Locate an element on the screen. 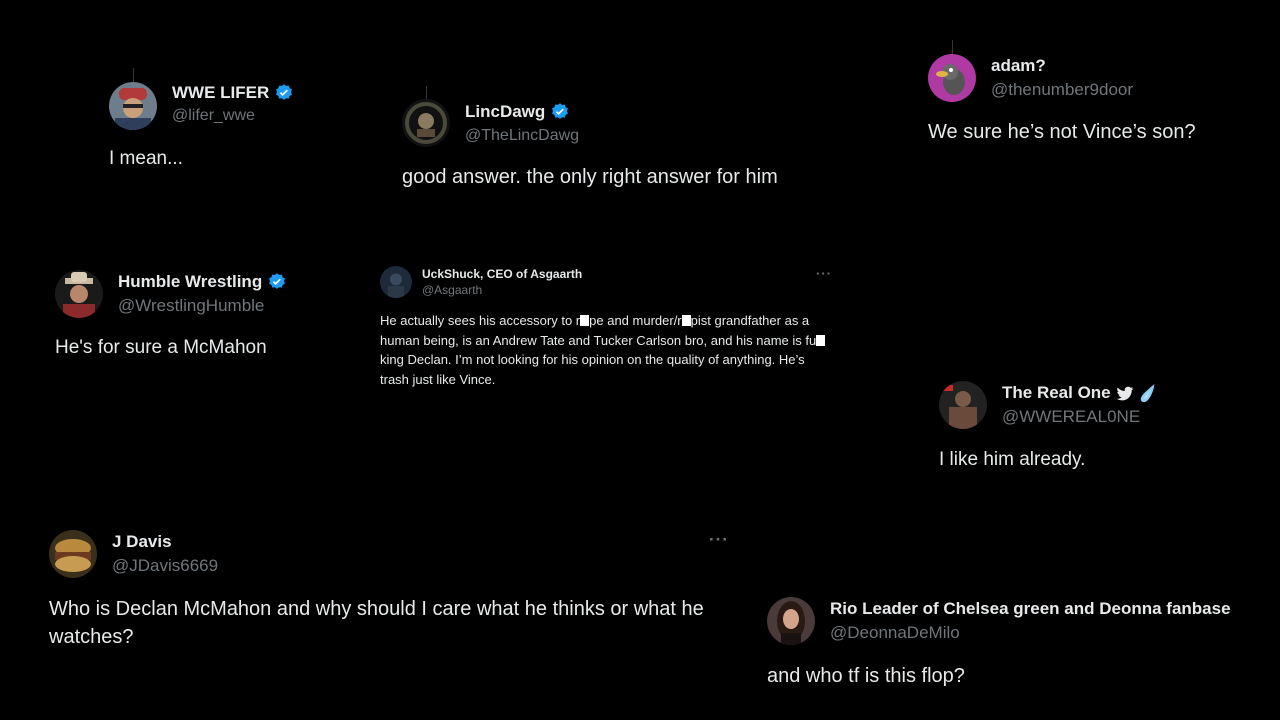 Image resolution: width=1280 pixels, height=720 pixels. wrestler-avatar-icon is located at coordinates (963, 405).